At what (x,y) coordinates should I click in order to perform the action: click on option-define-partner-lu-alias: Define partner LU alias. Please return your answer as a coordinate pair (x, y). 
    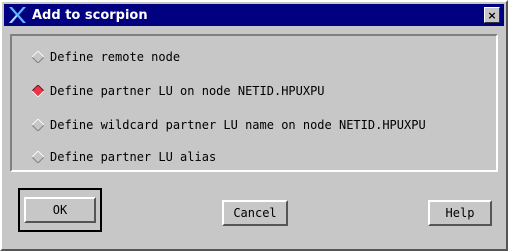
    Looking at the image, I should click on (124, 157).